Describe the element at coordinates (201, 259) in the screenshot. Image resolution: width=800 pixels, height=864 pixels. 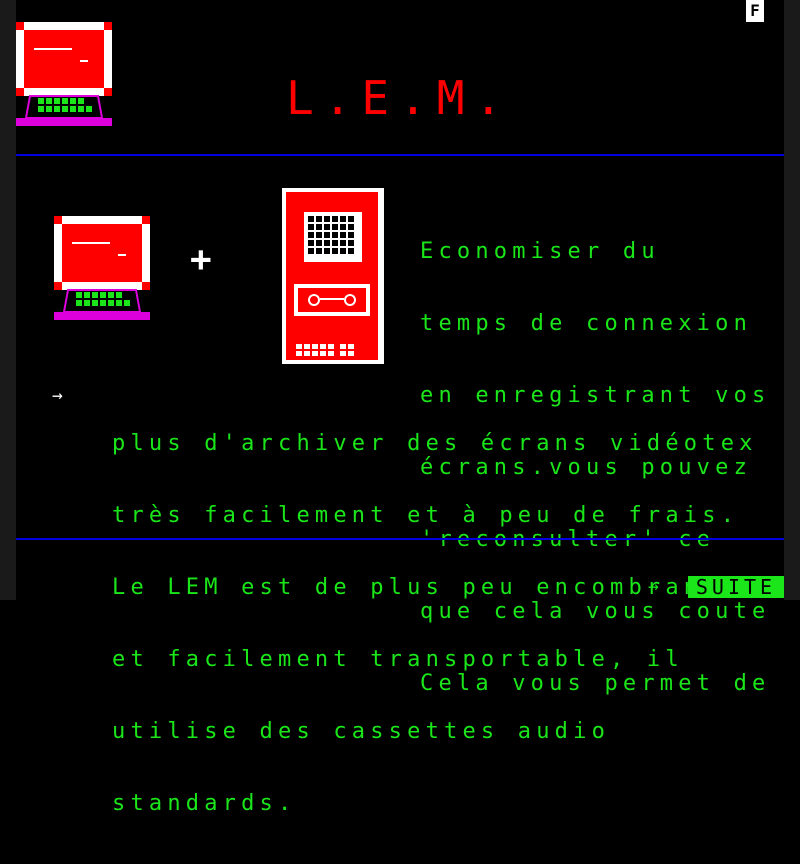
I see `plus-sign: +` at that location.